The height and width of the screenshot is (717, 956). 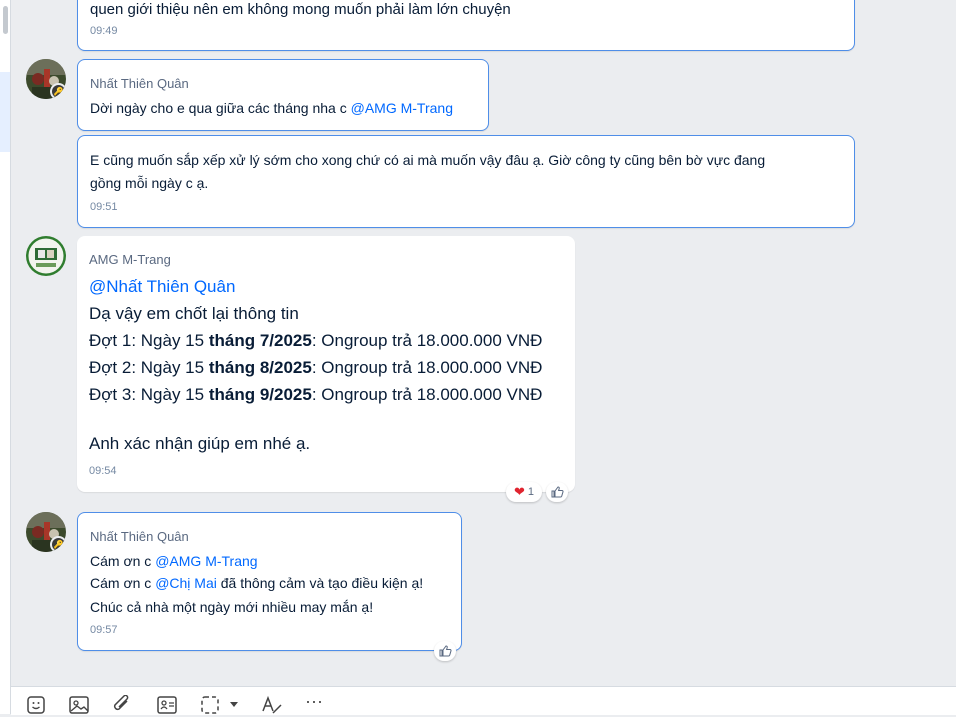 I want to click on selected-conversation-highlight, so click(x=5, y=112).